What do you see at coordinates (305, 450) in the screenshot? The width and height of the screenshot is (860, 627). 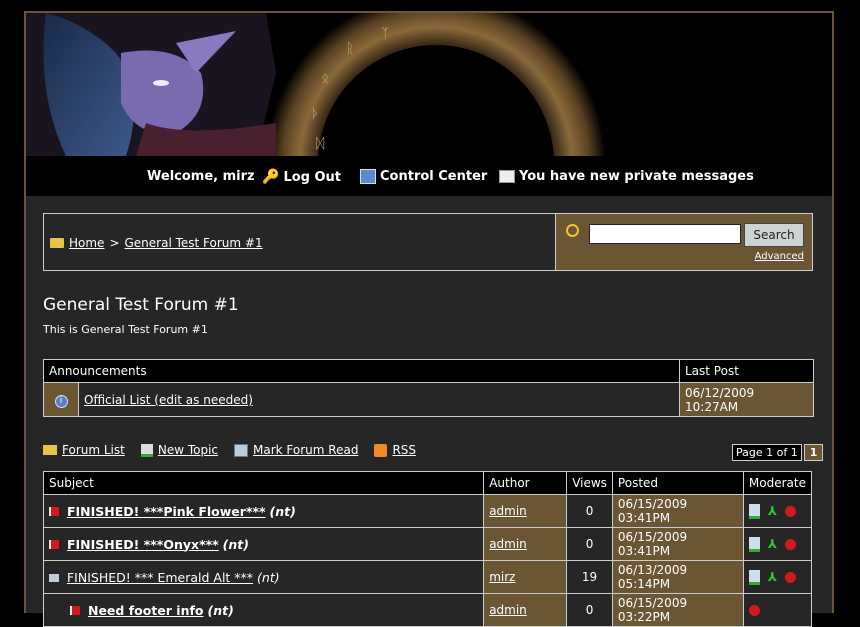 I see `mark-forum-read-link: Mark Forum Read` at bounding box center [305, 450].